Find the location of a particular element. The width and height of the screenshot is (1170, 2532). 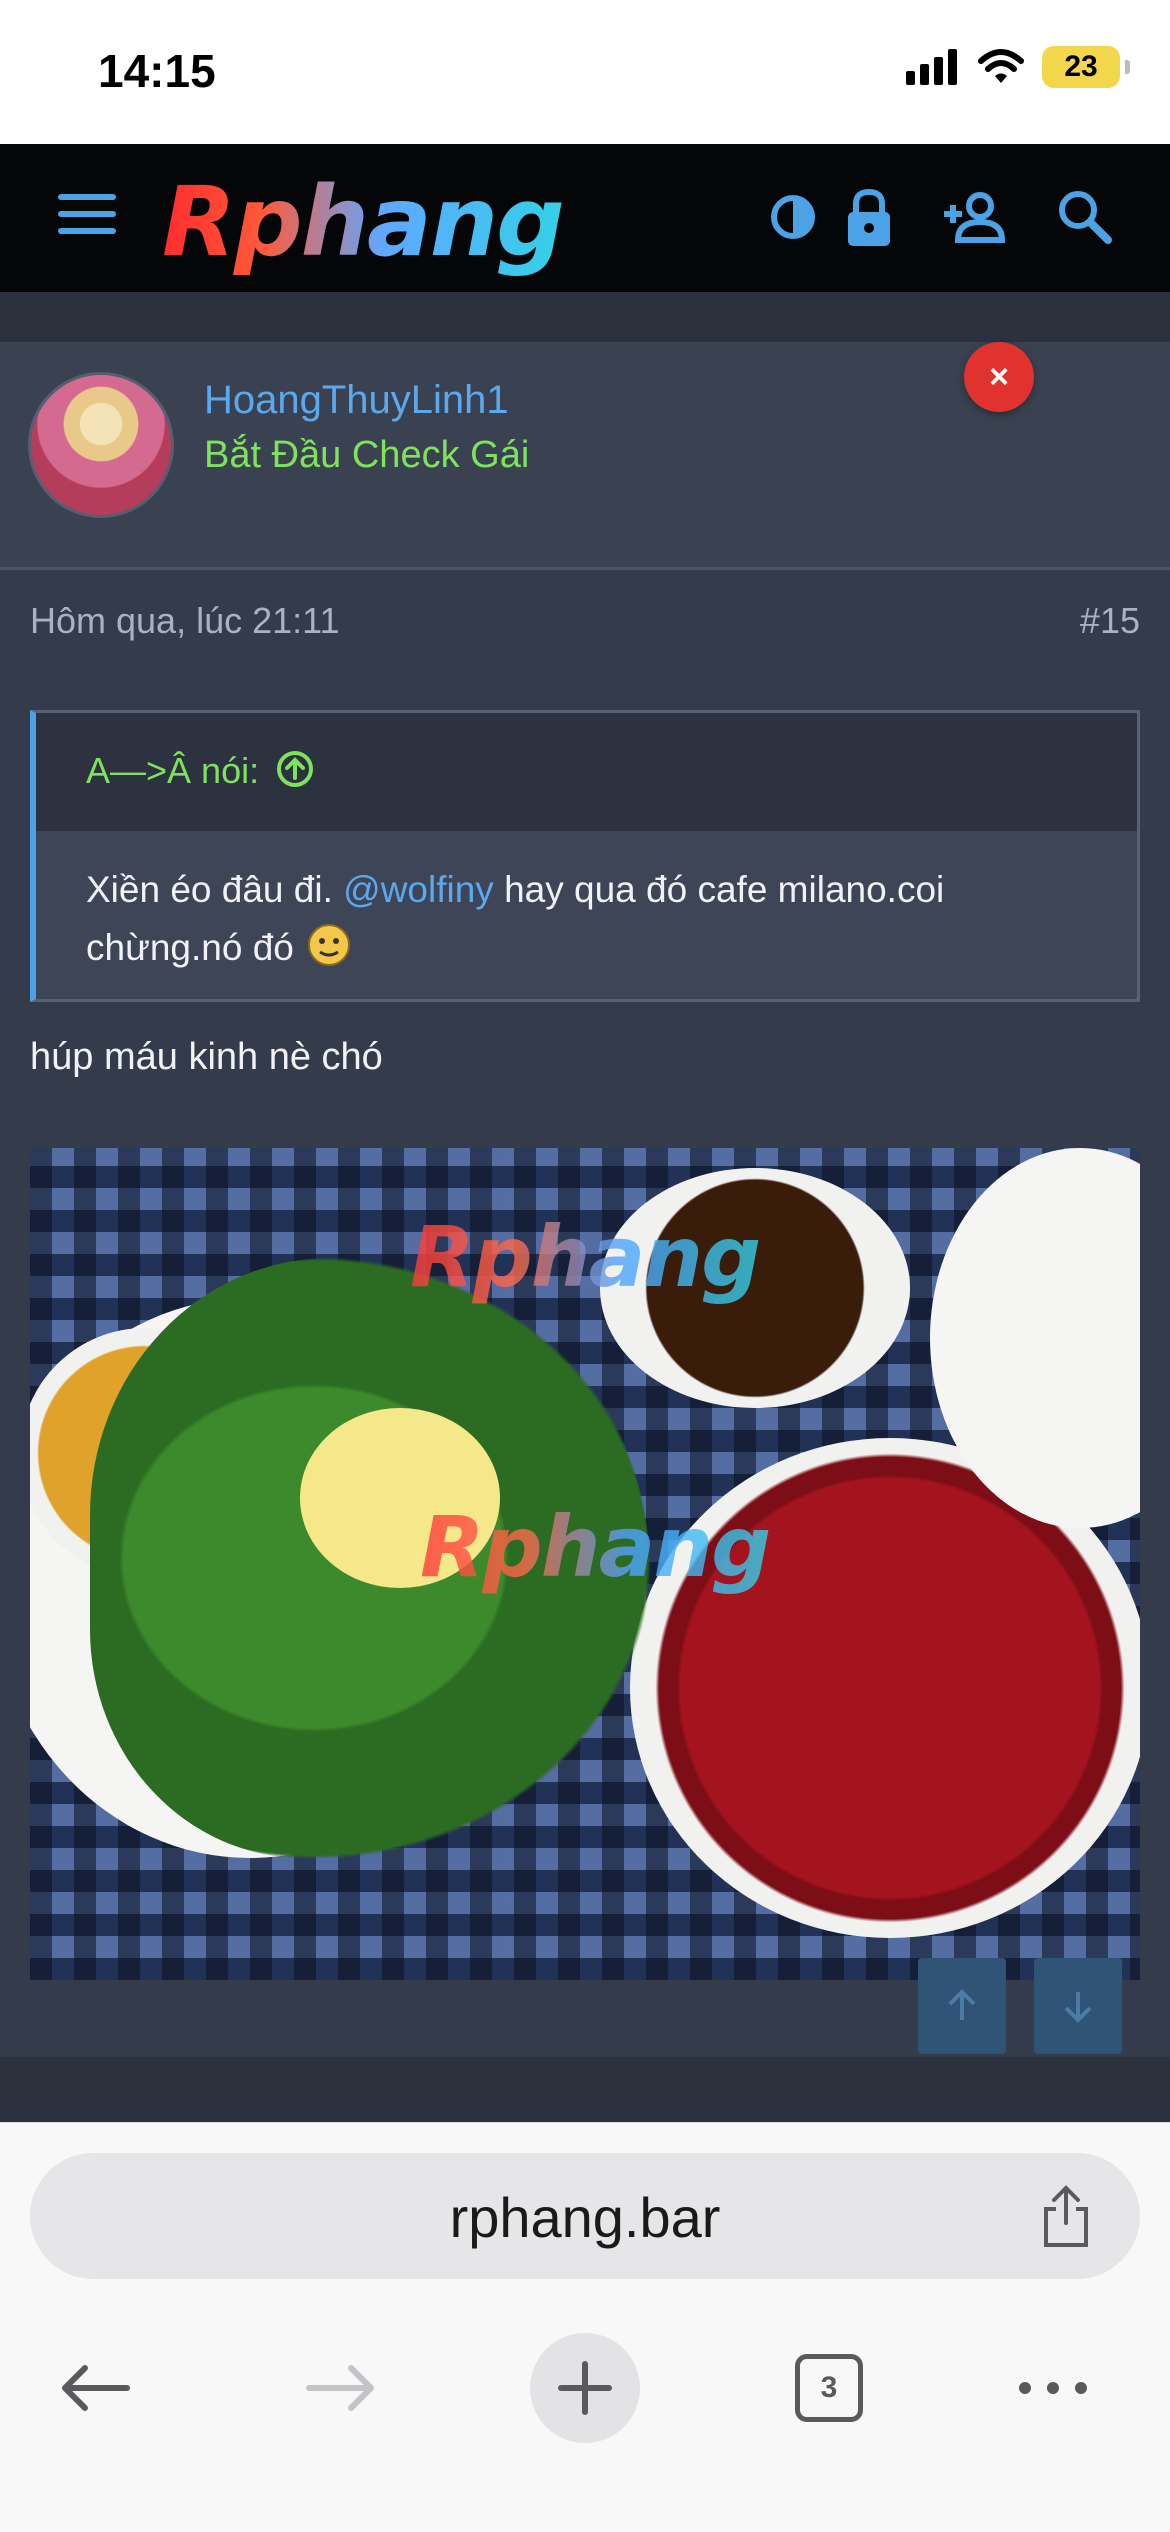

back-button is located at coordinates (95, 2388).